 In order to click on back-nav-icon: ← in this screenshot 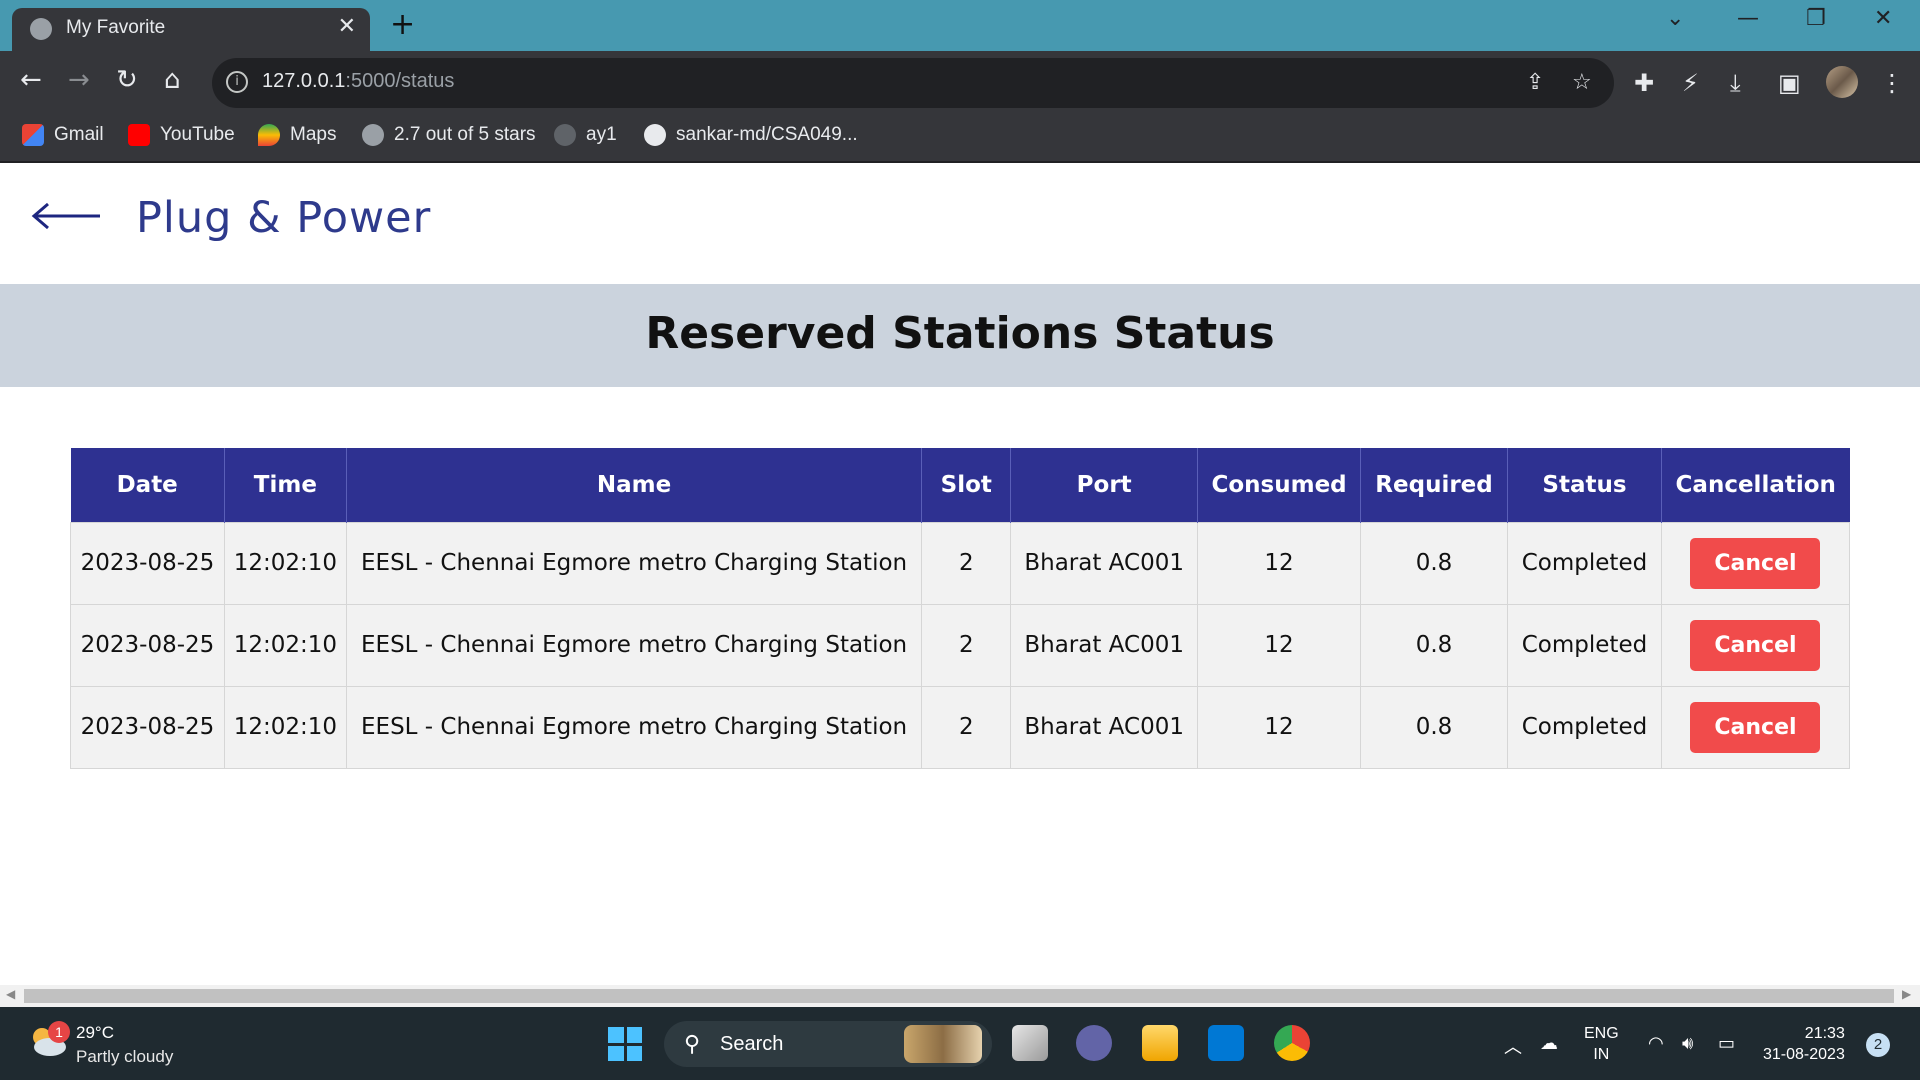, I will do `click(31, 80)`.